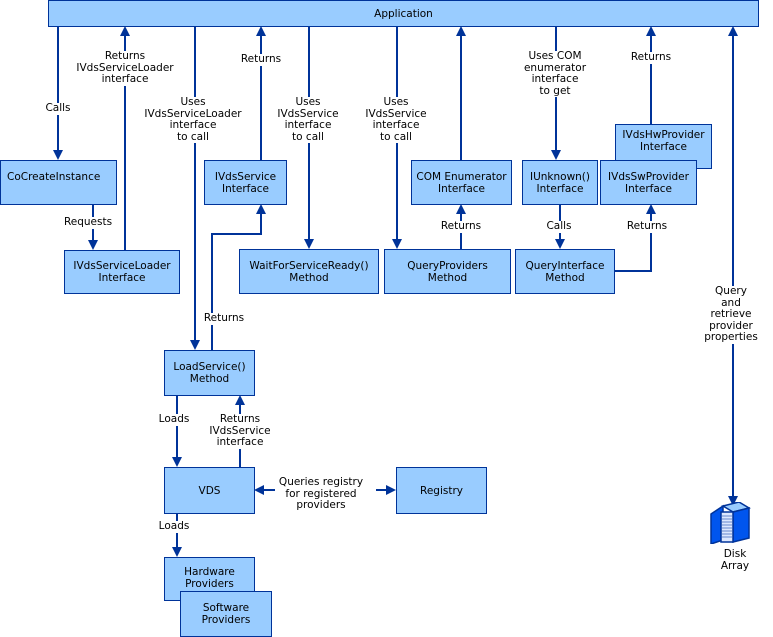 The image size is (773, 637). What do you see at coordinates (731, 314) in the screenshot?
I see `label-query-retrieve: Query and retrieve provider properties` at bounding box center [731, 314].